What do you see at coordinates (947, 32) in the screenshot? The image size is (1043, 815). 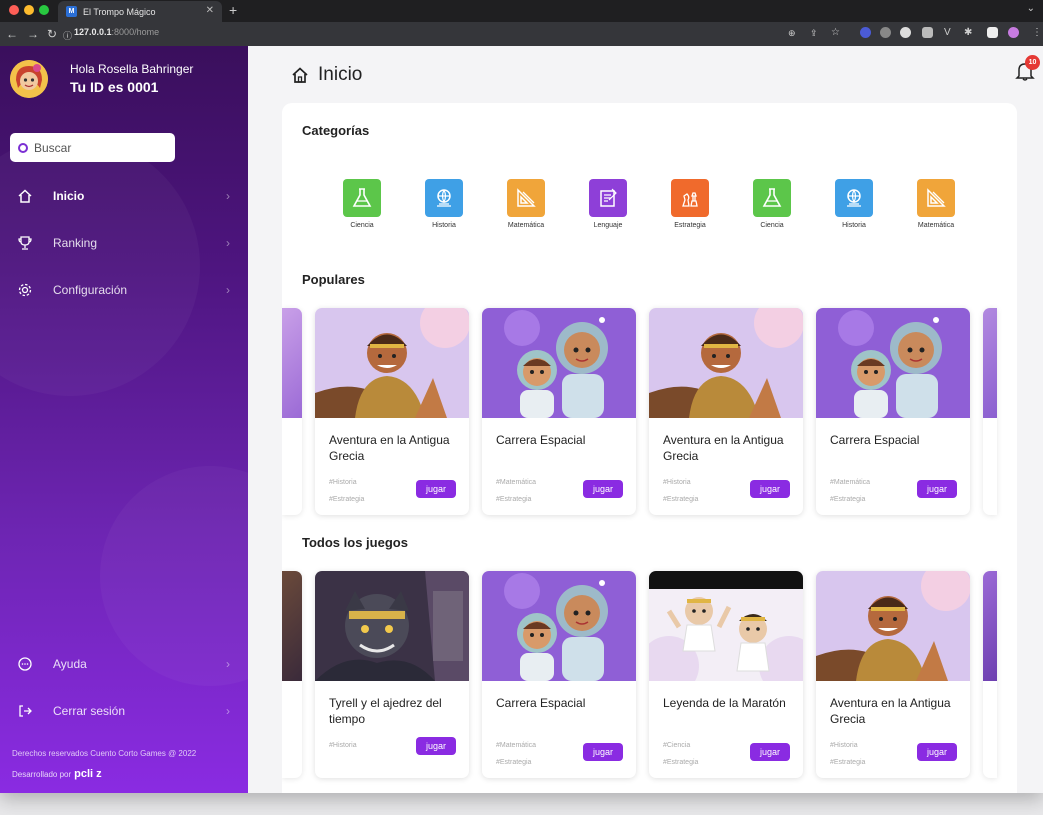 I see `extension-v-icon: V` at bounding box center [947, 32].